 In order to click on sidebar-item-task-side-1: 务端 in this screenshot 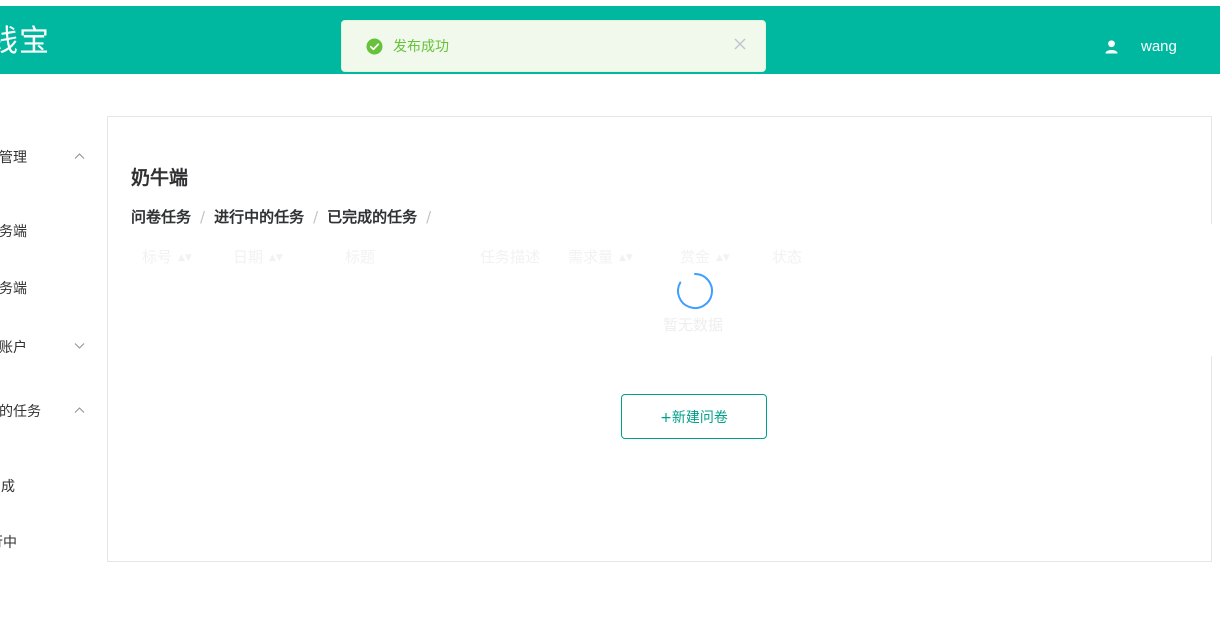, I will do `click(54, 232)`.